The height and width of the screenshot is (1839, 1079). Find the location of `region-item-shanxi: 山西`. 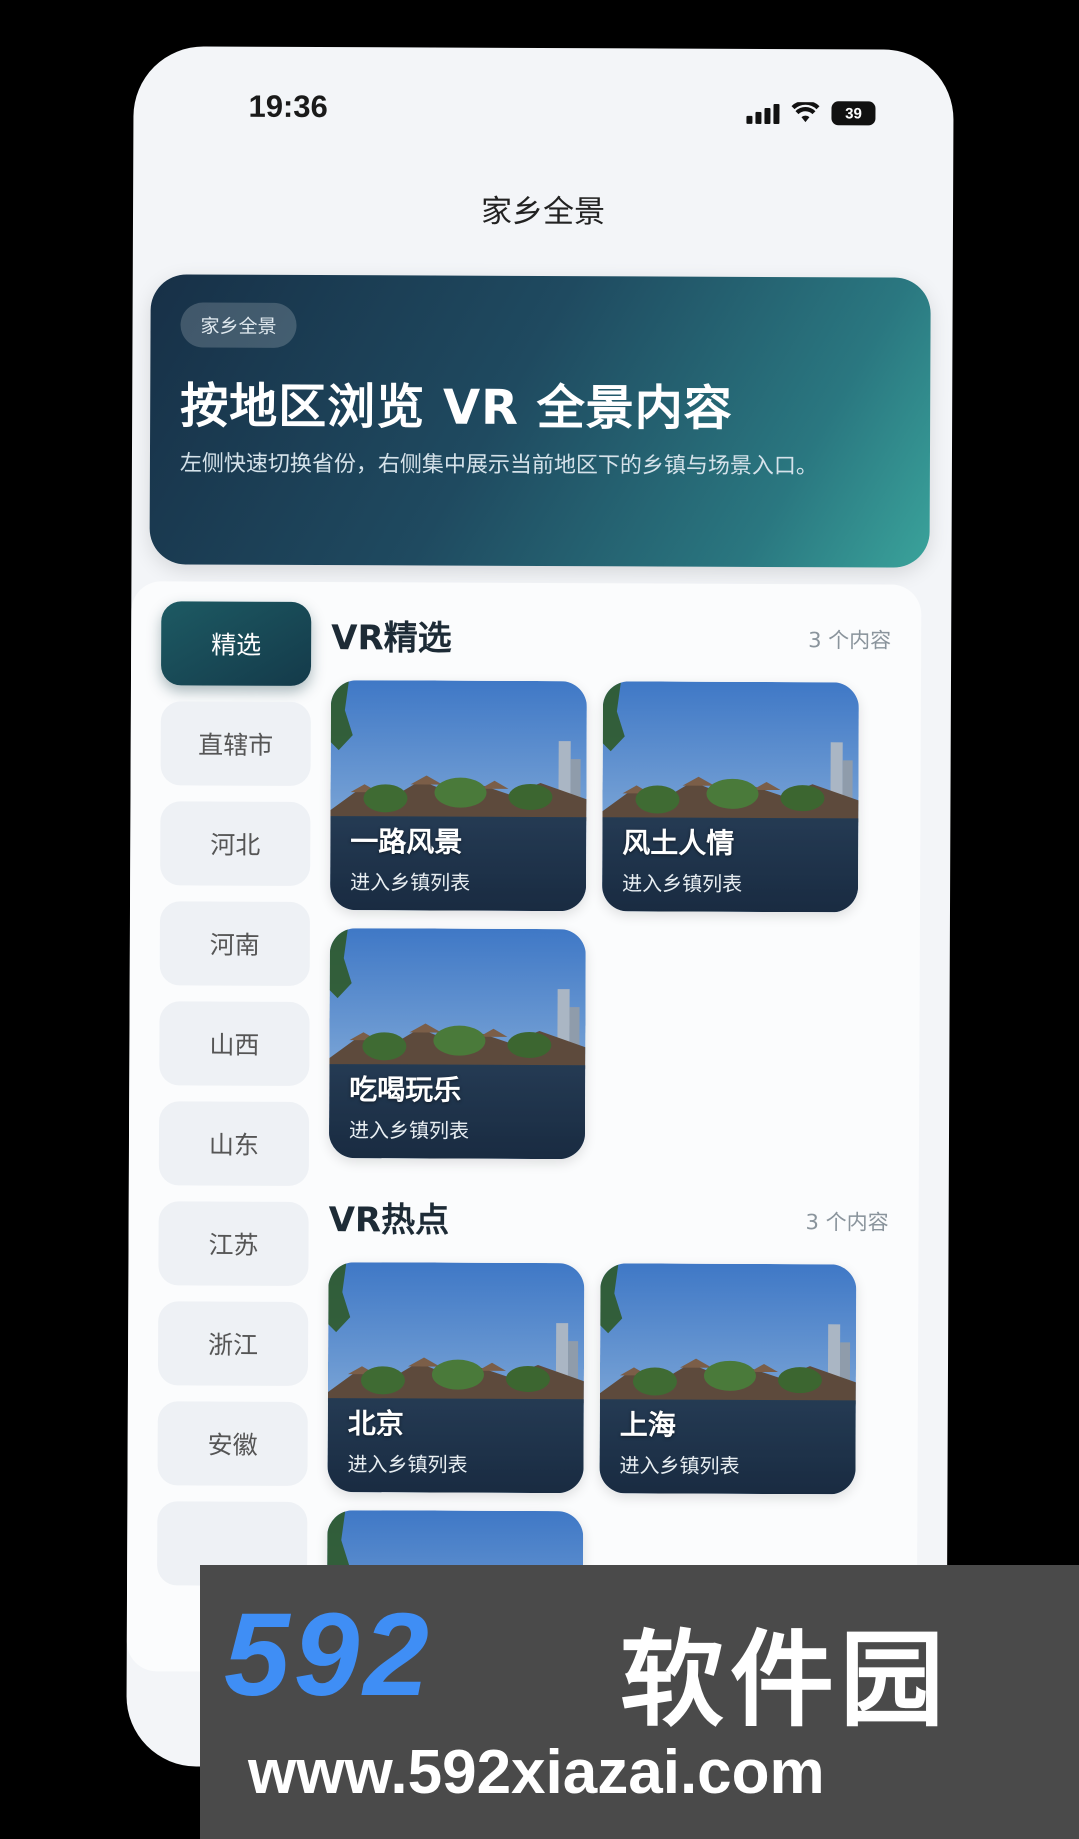

region-item-shanxi: 山西 is located at coordinates (234, 1043).